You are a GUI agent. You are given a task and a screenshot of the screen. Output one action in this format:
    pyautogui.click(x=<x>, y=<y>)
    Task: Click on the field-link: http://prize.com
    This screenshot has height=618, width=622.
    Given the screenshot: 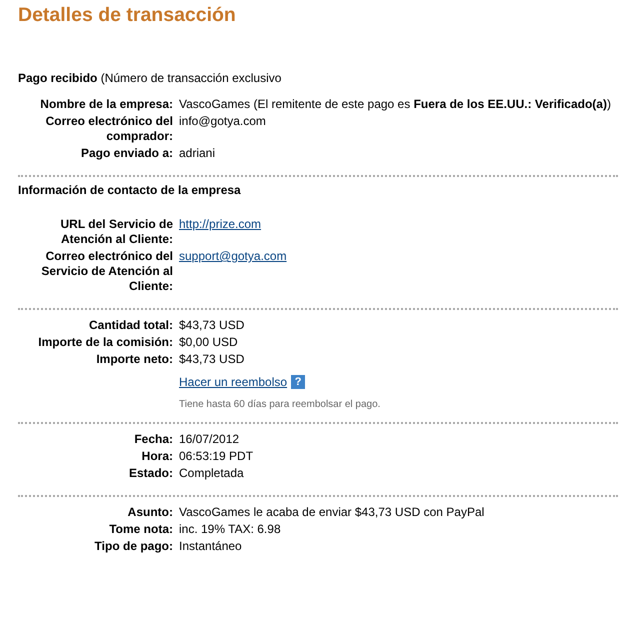 What is the action you would take?
    pyautogui.click(x=220, y=224)
    